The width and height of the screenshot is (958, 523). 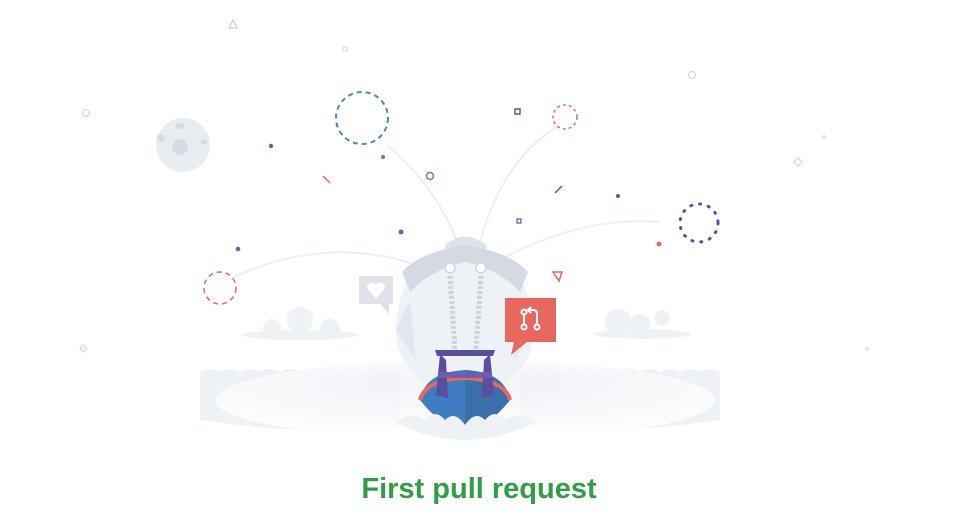 I want to click on moon-icon, so click(x=183, y=145).